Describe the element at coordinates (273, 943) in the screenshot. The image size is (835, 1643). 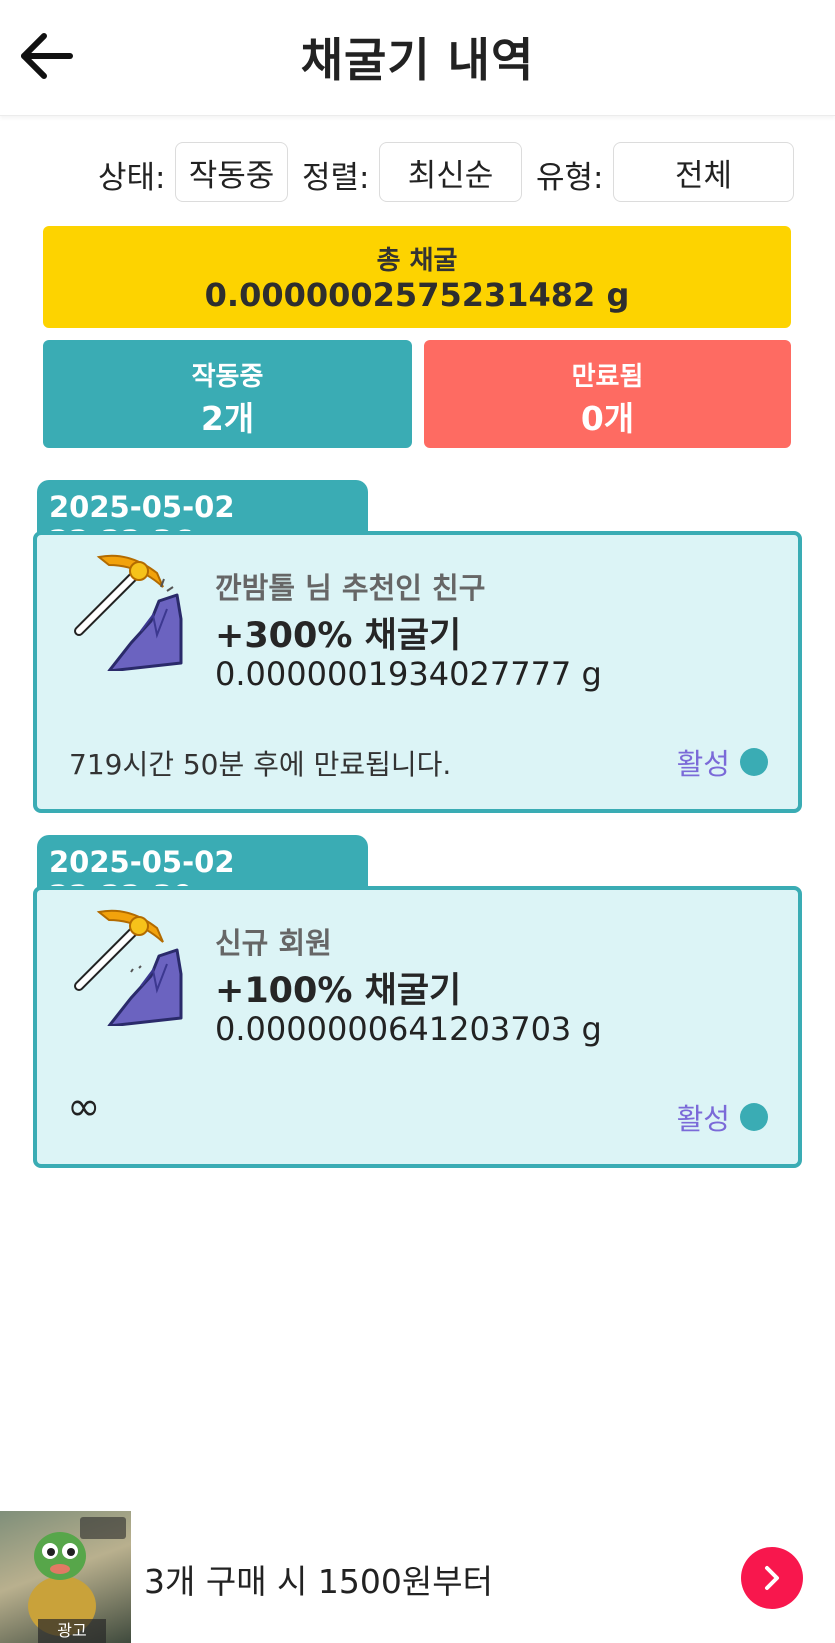
I see `miner-source: 신규 회원` at that location.